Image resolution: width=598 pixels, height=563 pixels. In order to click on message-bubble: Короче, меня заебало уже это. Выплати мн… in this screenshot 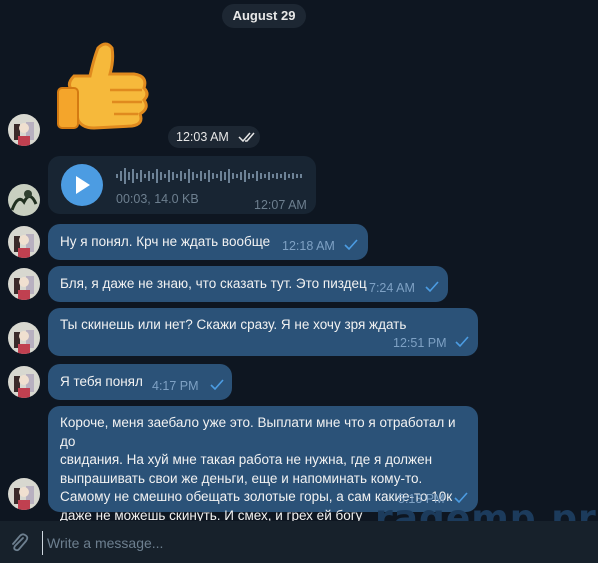, I will do `click(263, 464)`.